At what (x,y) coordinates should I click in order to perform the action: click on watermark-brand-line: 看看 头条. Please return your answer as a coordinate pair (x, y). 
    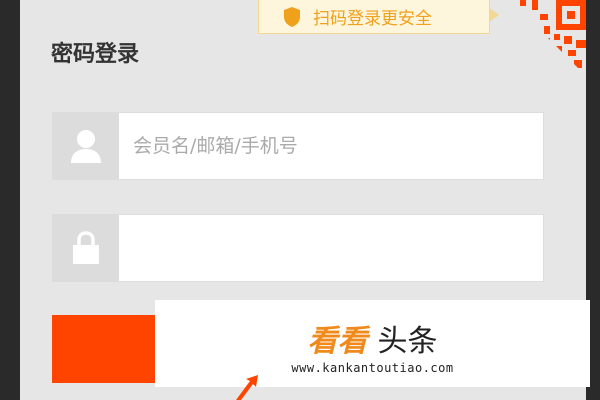
    Looking at the image, I should click on (372, 342).